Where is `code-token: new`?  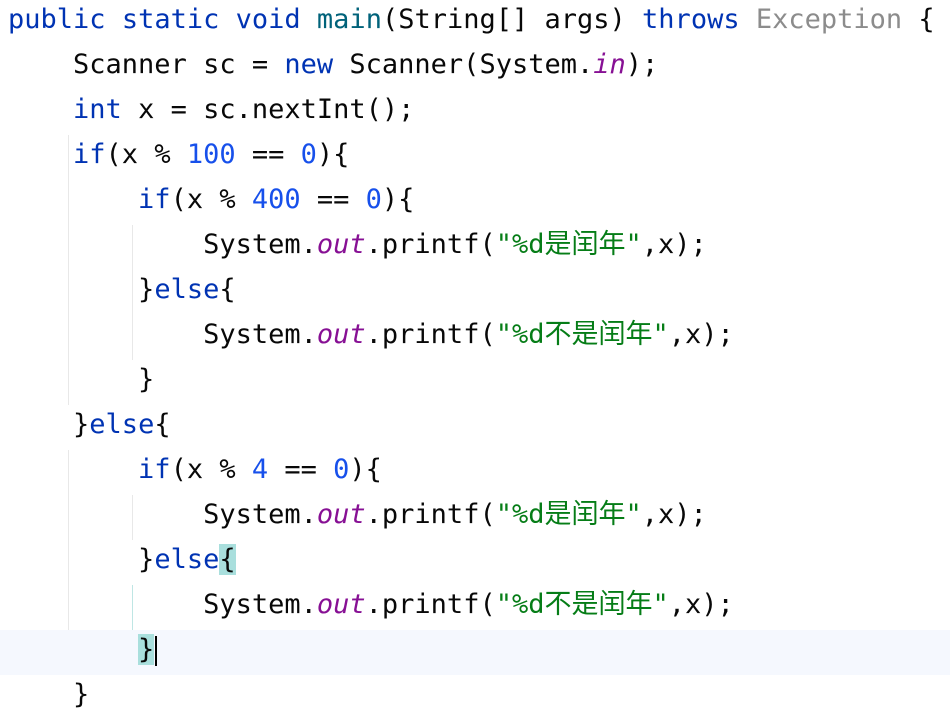
code-token: new is located at coordinates (309, 64).